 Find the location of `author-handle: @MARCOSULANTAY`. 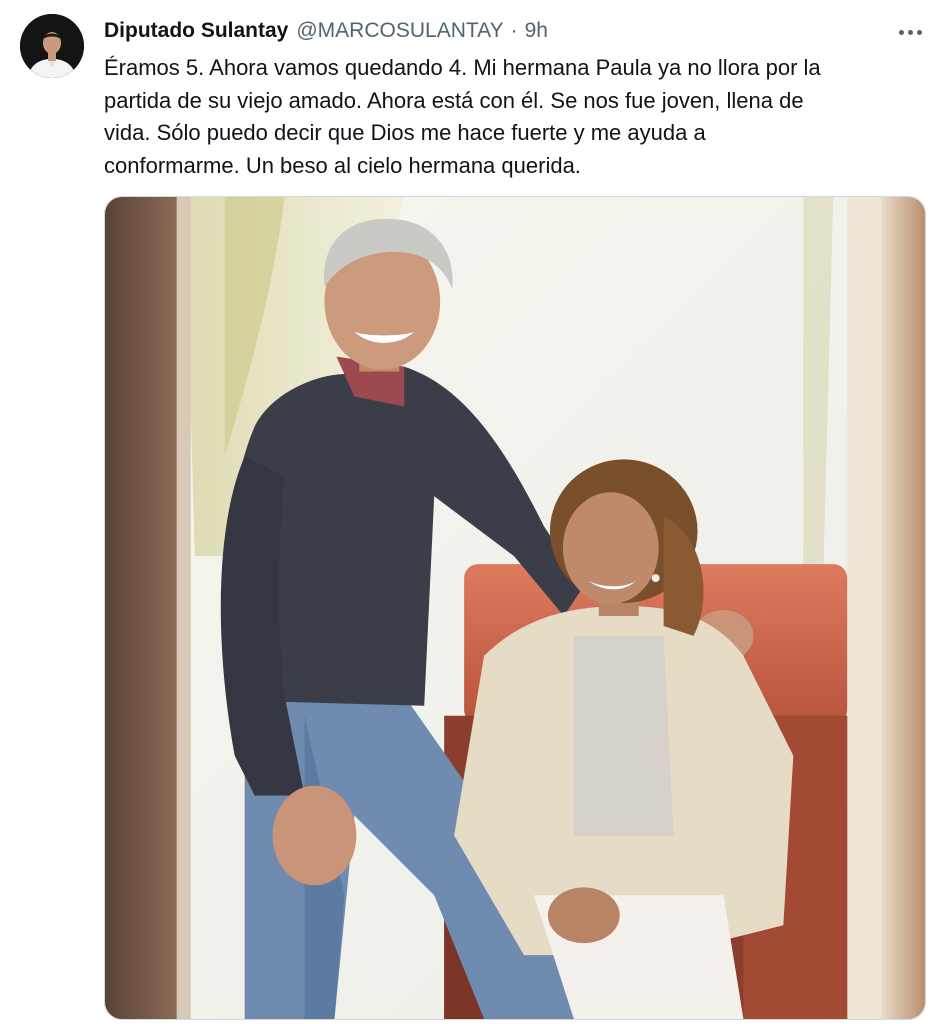

author-handle: @MARCOSULANTAY is located at coordinates (399, 31).